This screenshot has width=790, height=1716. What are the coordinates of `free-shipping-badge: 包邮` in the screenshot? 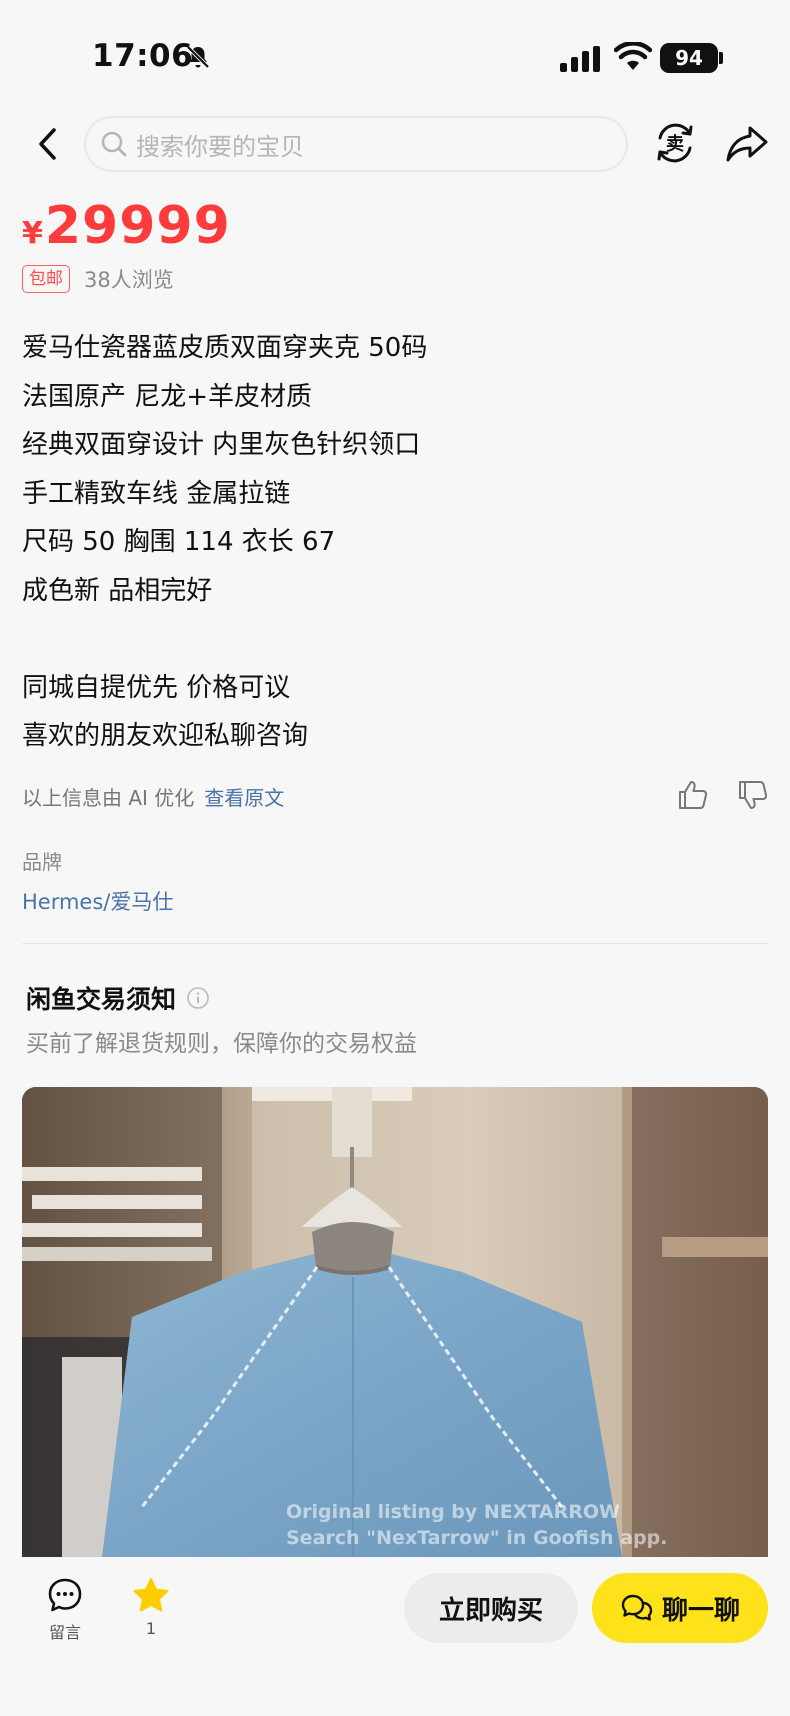 It's located at (46, 279).